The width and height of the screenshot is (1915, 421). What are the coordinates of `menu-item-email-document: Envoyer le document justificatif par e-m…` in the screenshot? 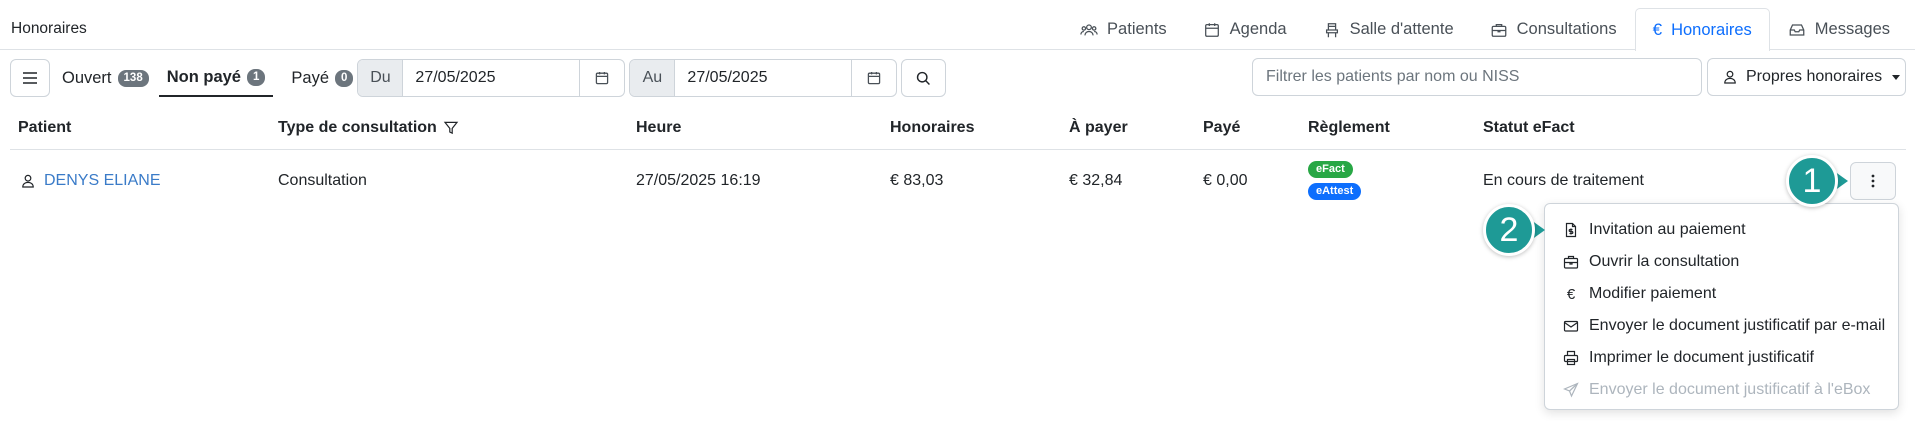 It's located at (1721, 326).